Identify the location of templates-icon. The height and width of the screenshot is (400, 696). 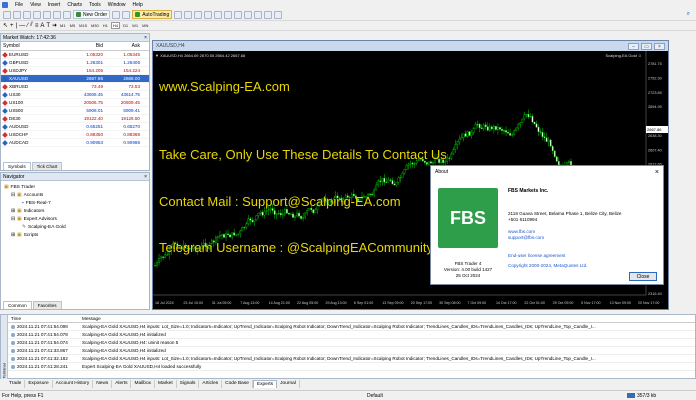
(278, 14).